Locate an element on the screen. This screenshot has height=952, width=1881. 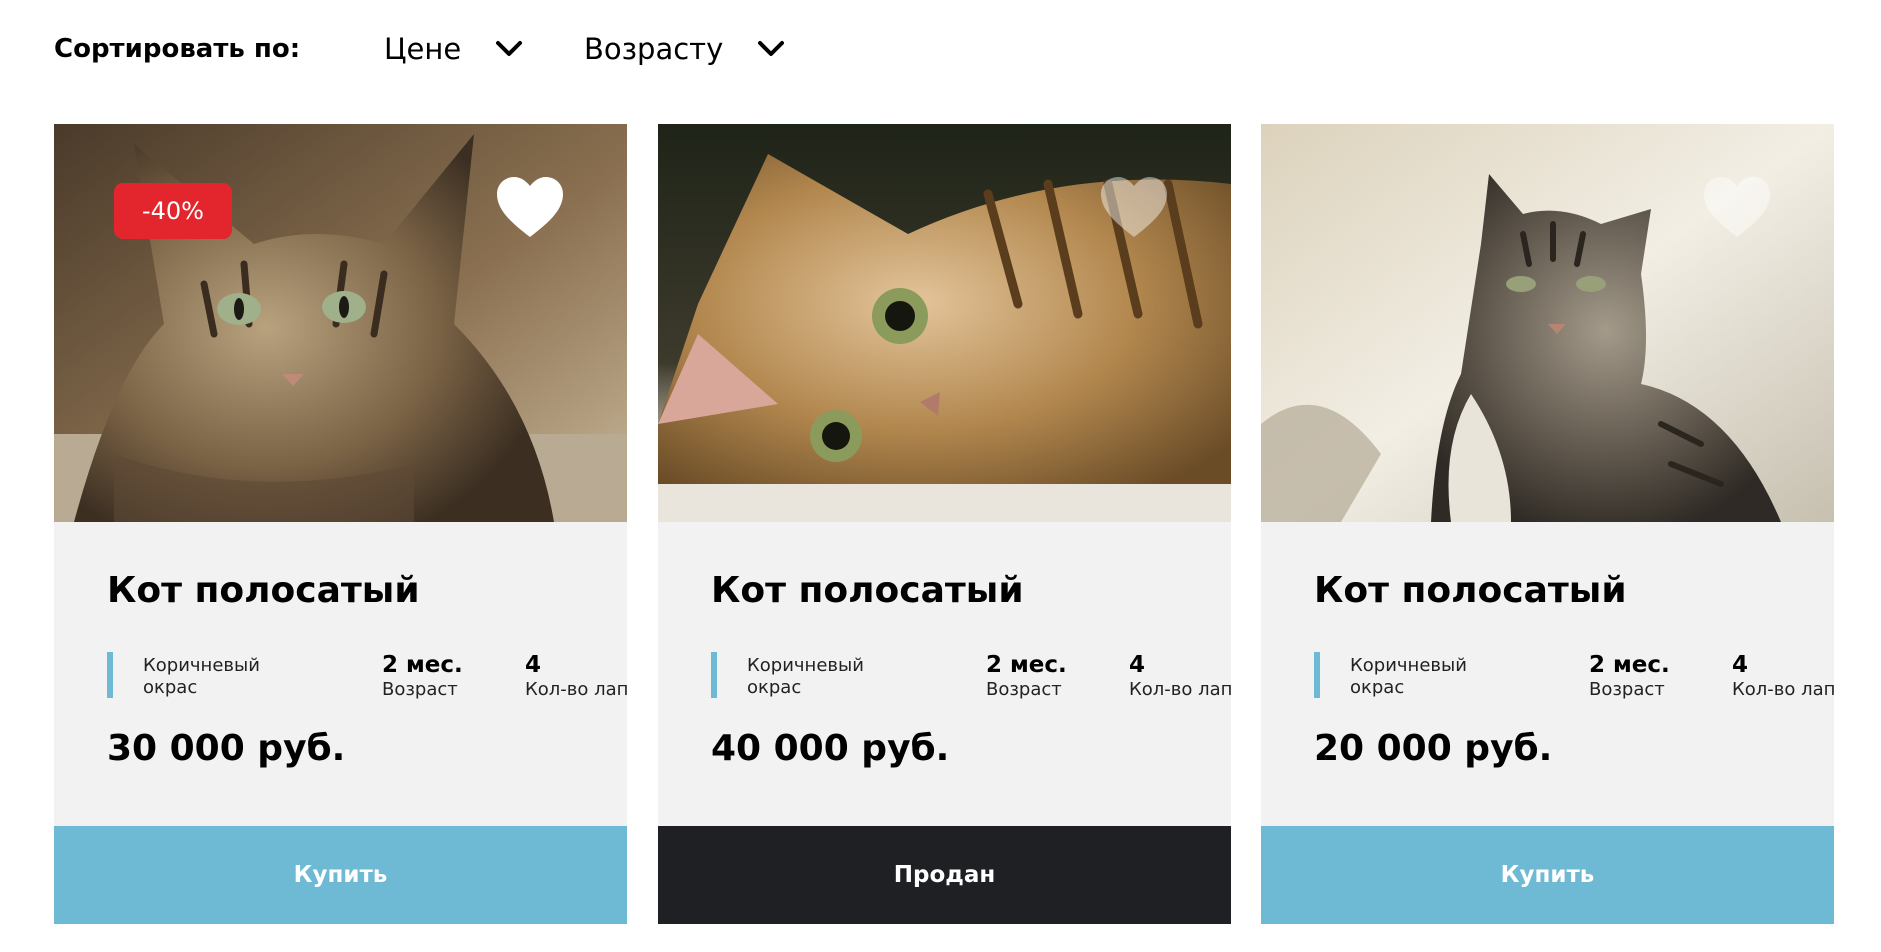
price: 20 000 руб. is located at coordinates (1433, 748).